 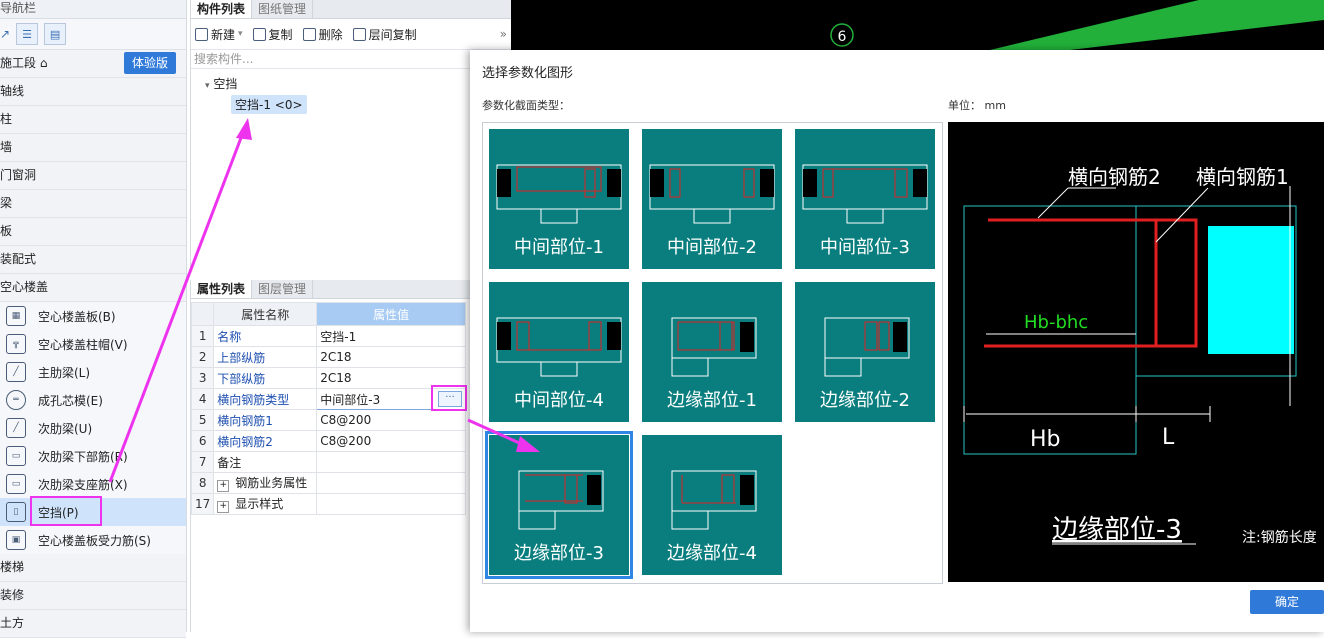 What do you see at coordinates (27, 34) in the screenshot?
I see `list-view-icon: ☰` at bounding box center [27, 34].